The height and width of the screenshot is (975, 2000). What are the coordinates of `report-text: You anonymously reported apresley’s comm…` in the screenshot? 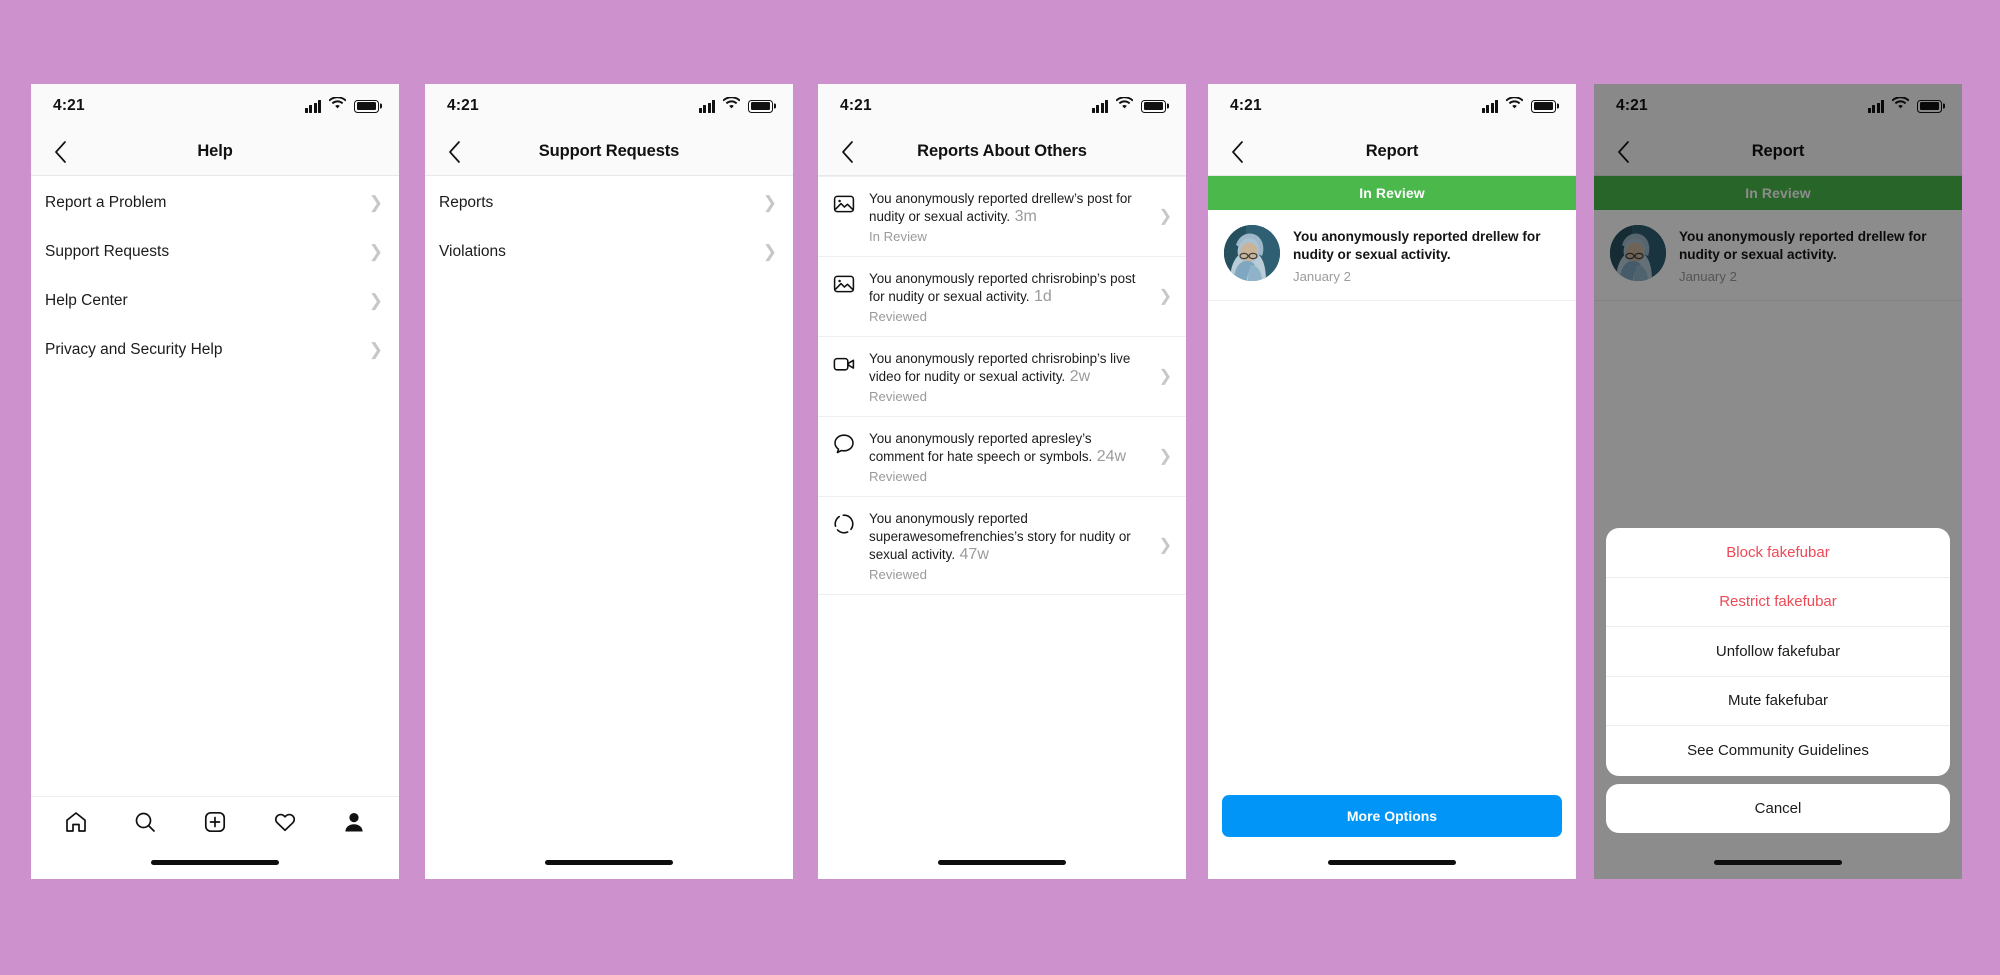 It's located at (981, 447).